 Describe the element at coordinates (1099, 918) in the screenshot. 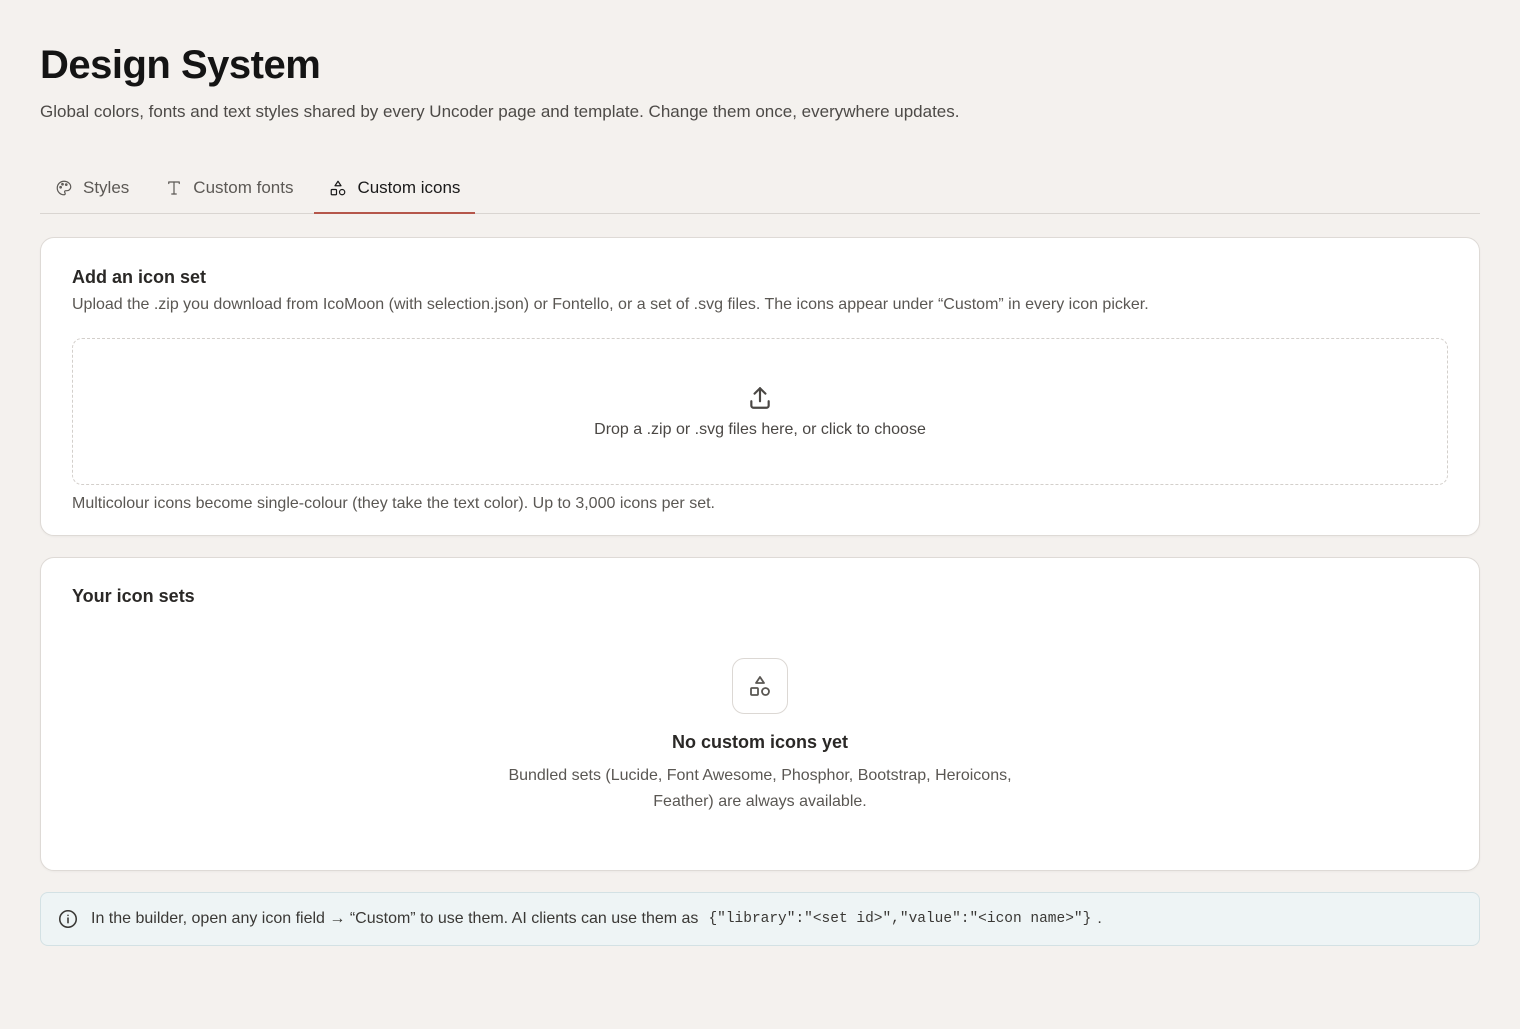

I see `info-suffix: .` at that location.